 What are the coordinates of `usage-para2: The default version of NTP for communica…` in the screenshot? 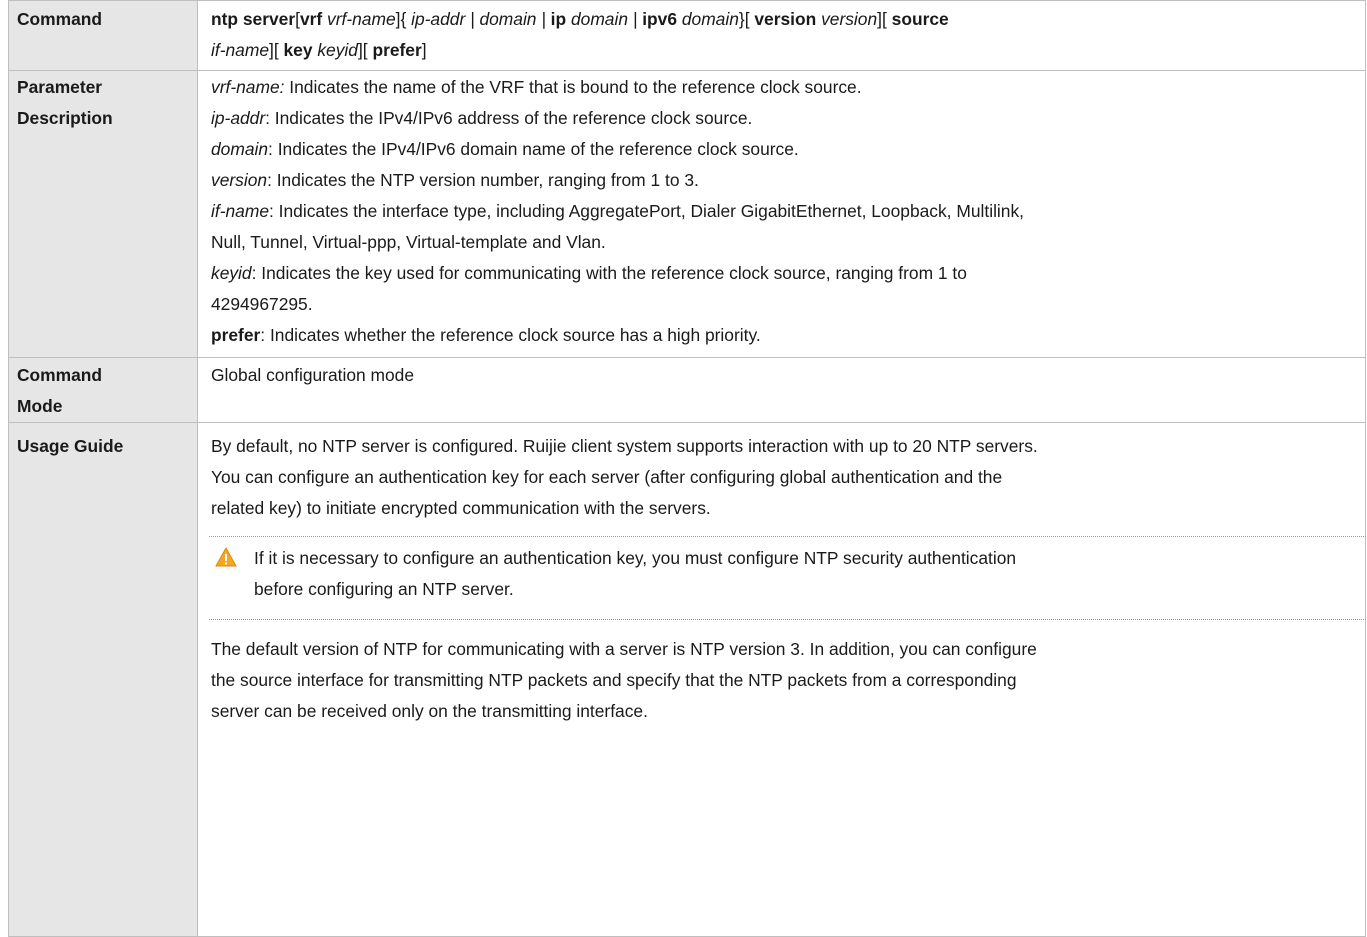 It's located at (788, 680).